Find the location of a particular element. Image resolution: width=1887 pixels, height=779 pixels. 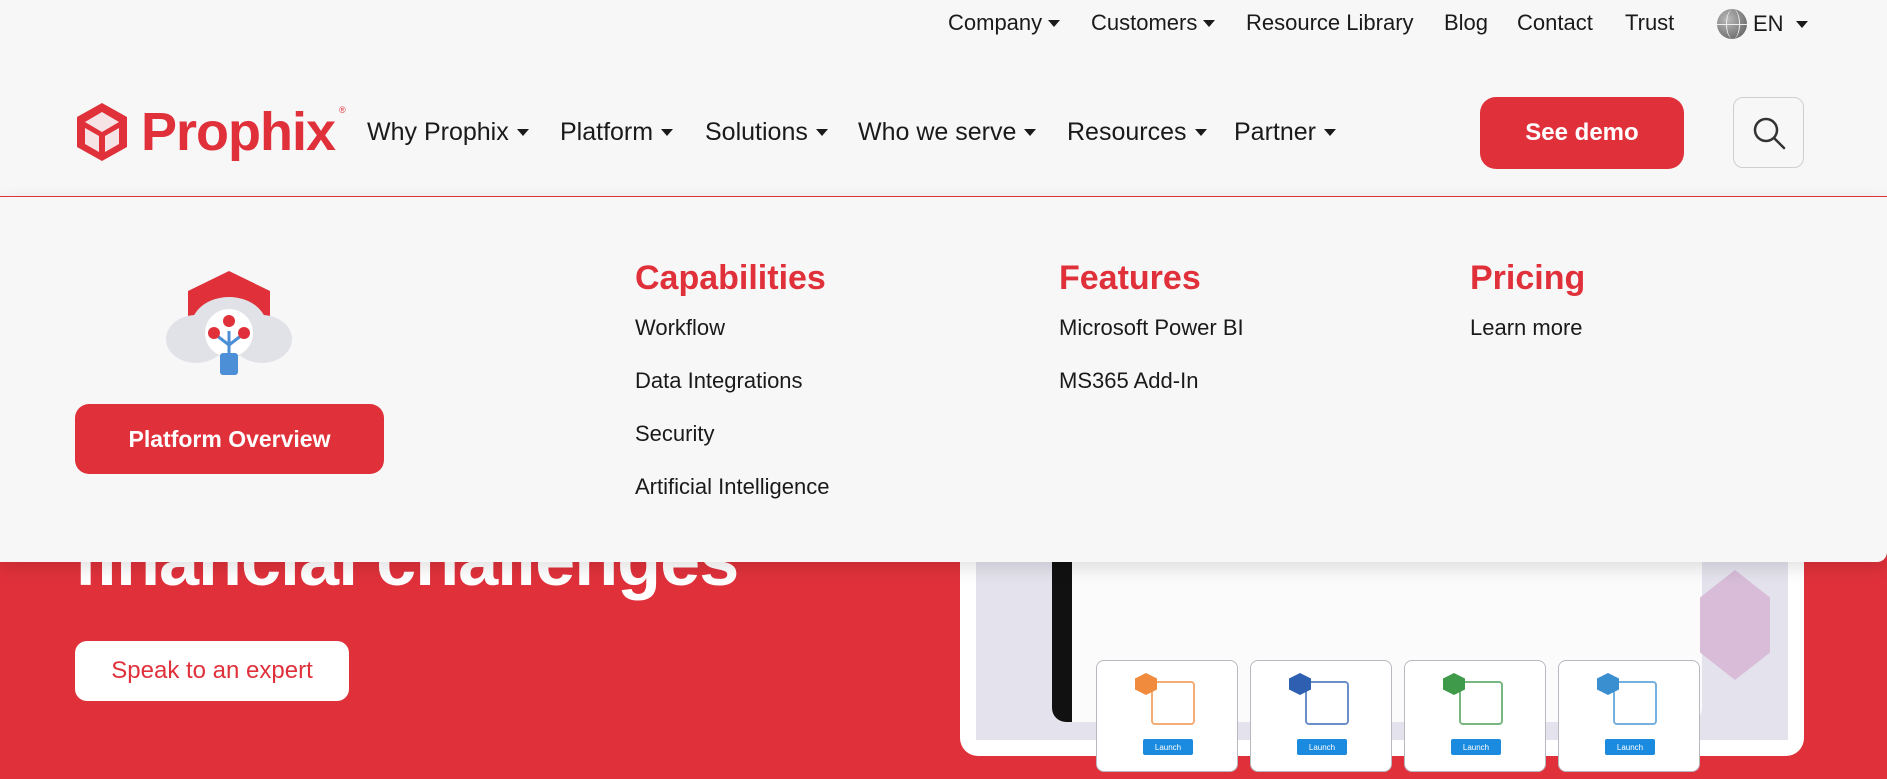

nav-solutions-label: Solutions is located at coordinates (756, 132).